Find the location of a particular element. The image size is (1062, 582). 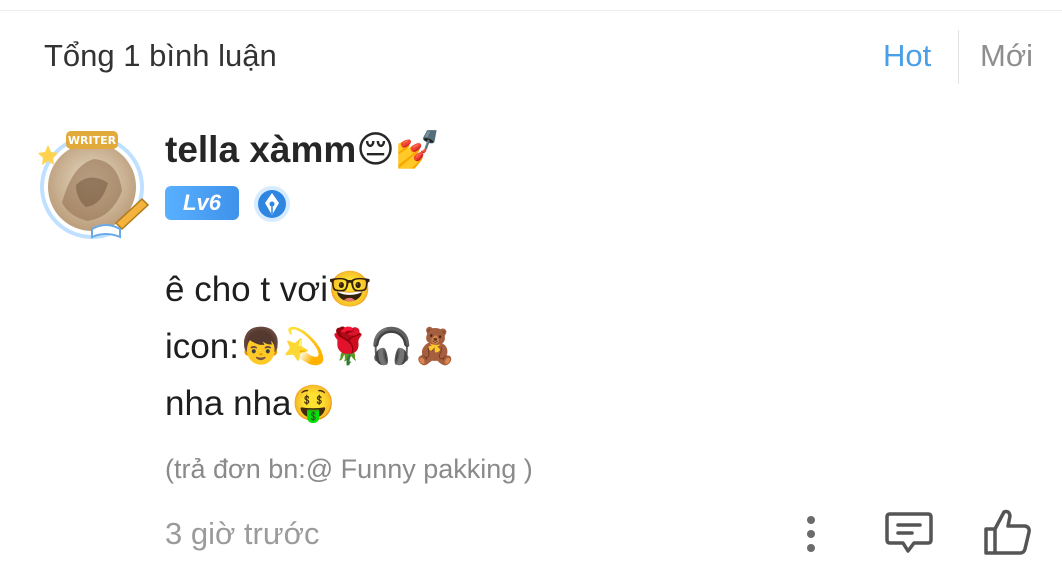

username: tella xàmm😔💅 is located at coordinates (303, 150).